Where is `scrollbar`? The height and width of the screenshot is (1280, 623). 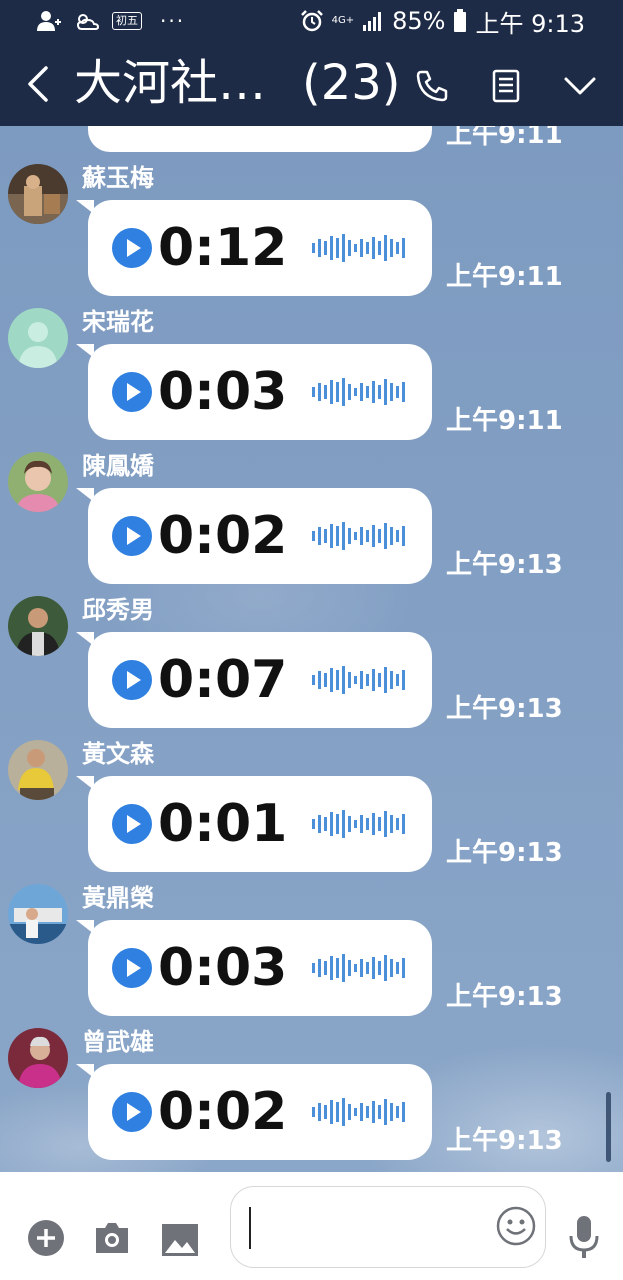
scrollbar is located at coordinates (608, 1127).